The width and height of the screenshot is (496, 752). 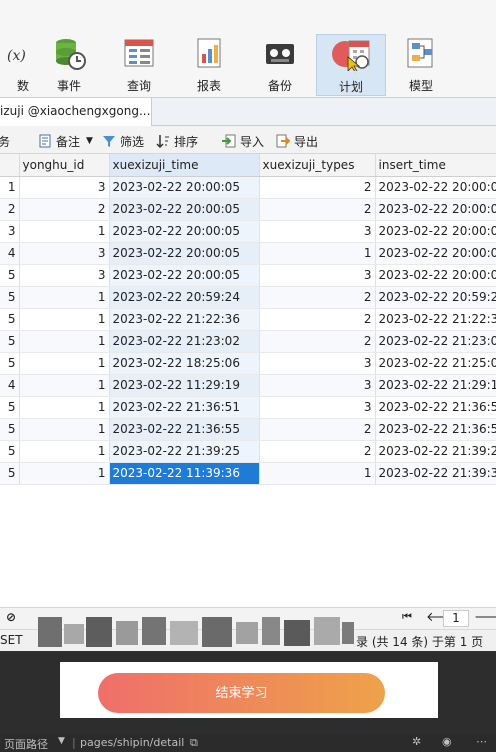 I want to click on next-page-icon: 🡒, so click(x=485, y=617).